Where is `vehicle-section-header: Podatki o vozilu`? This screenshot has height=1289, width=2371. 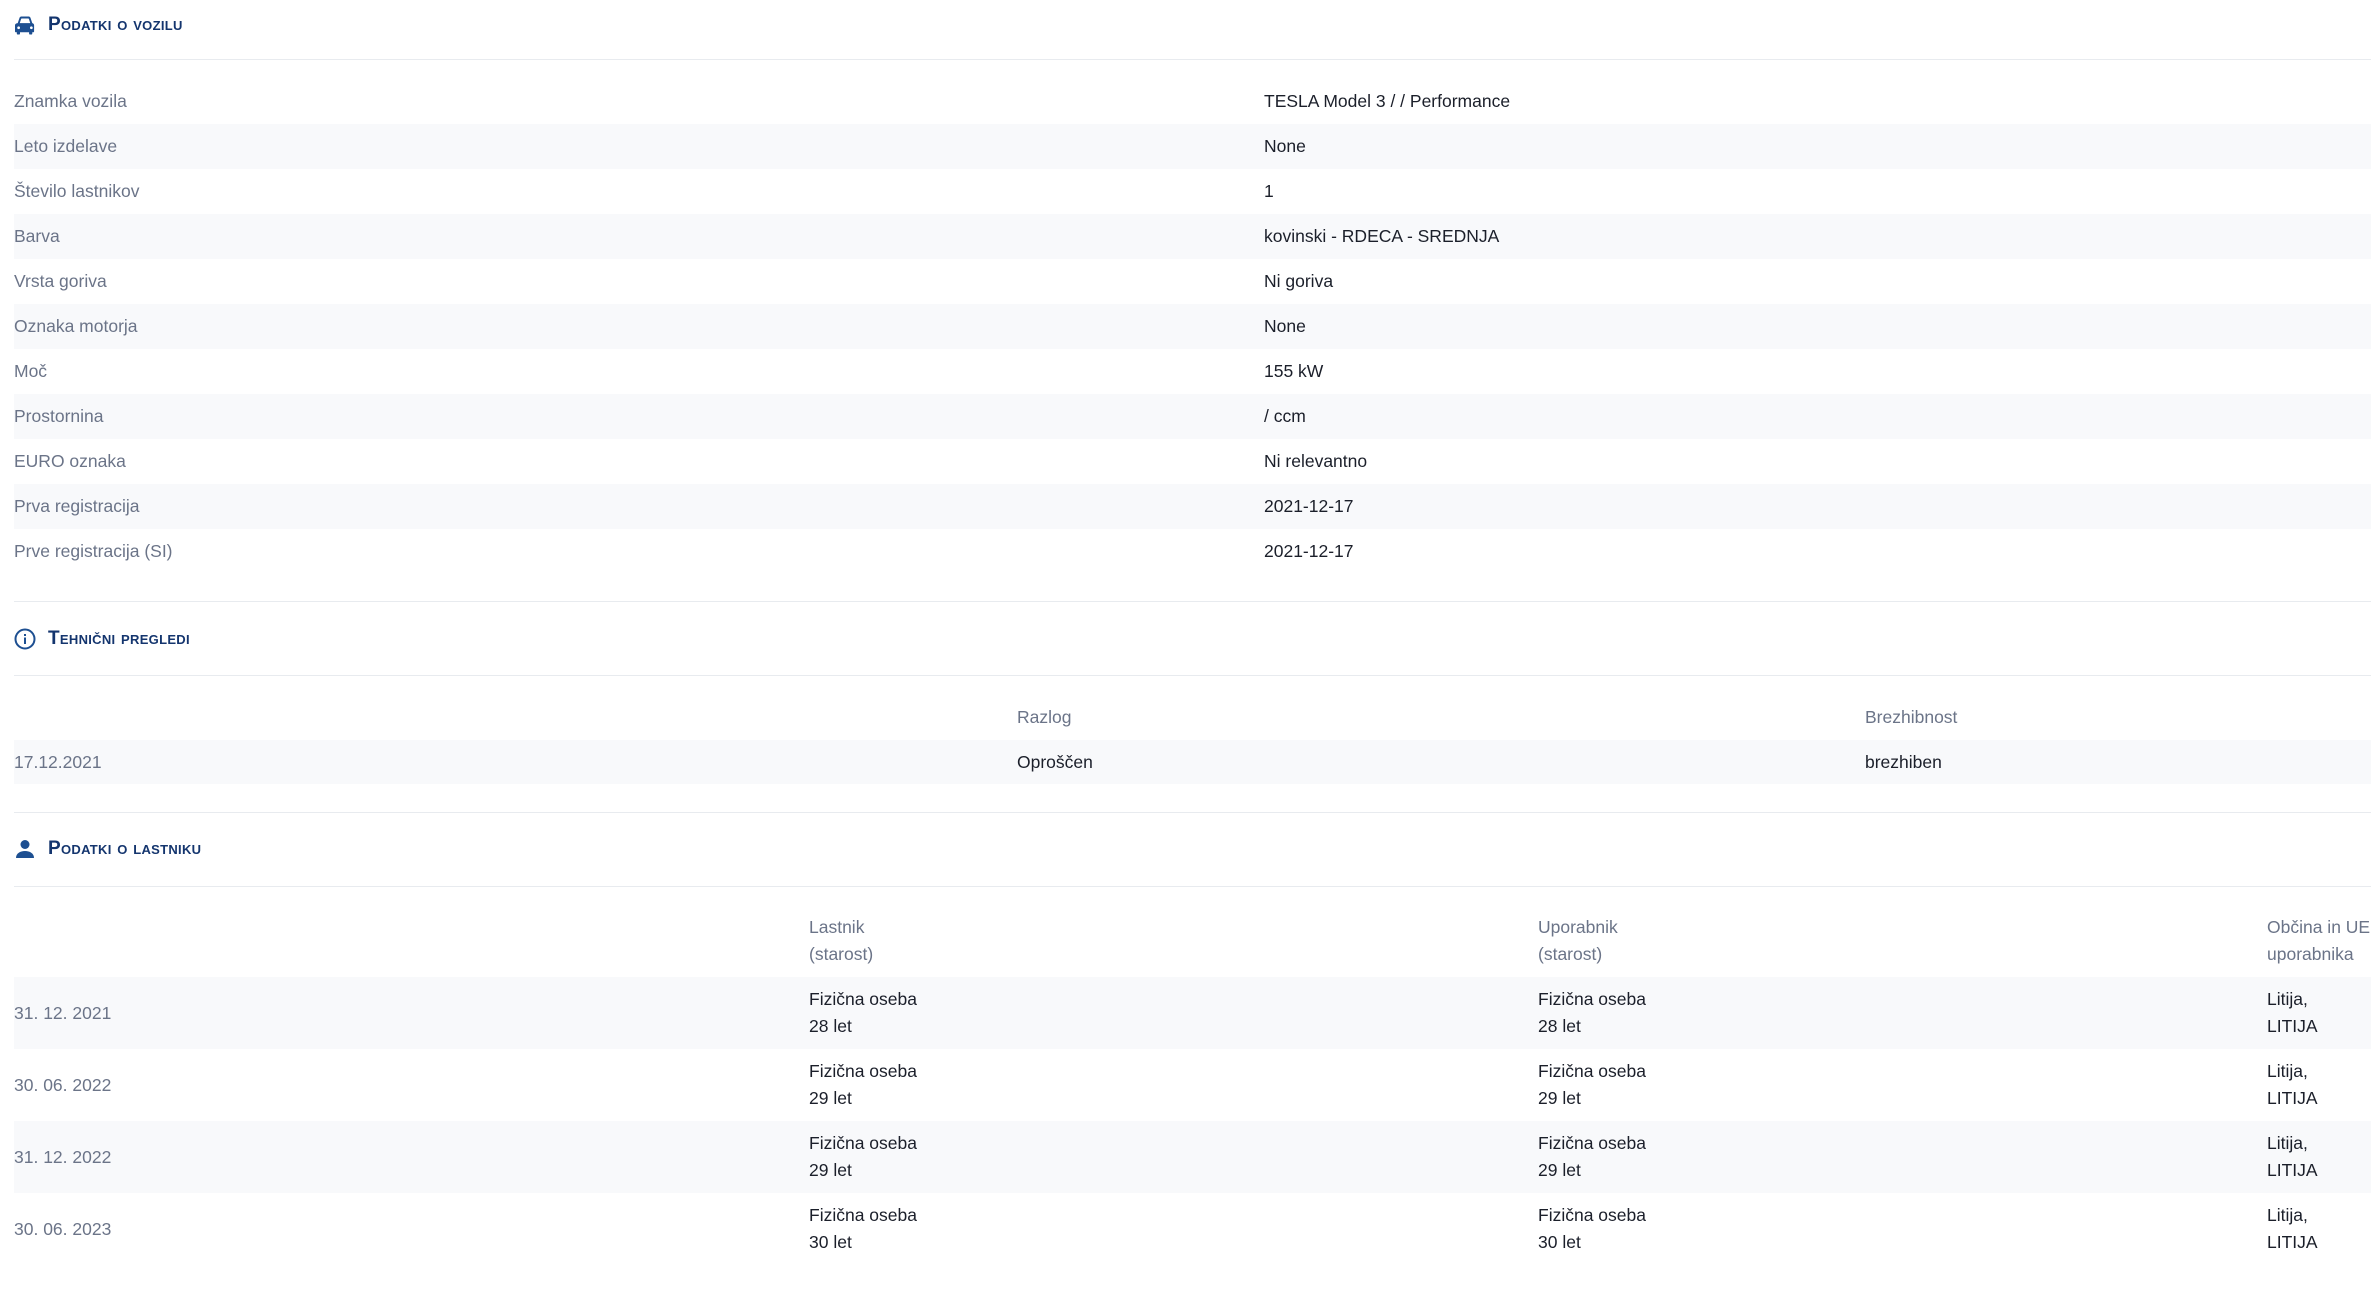
vehicle-section-header: Podatki o vozilu is located at coordinates (98, 25).